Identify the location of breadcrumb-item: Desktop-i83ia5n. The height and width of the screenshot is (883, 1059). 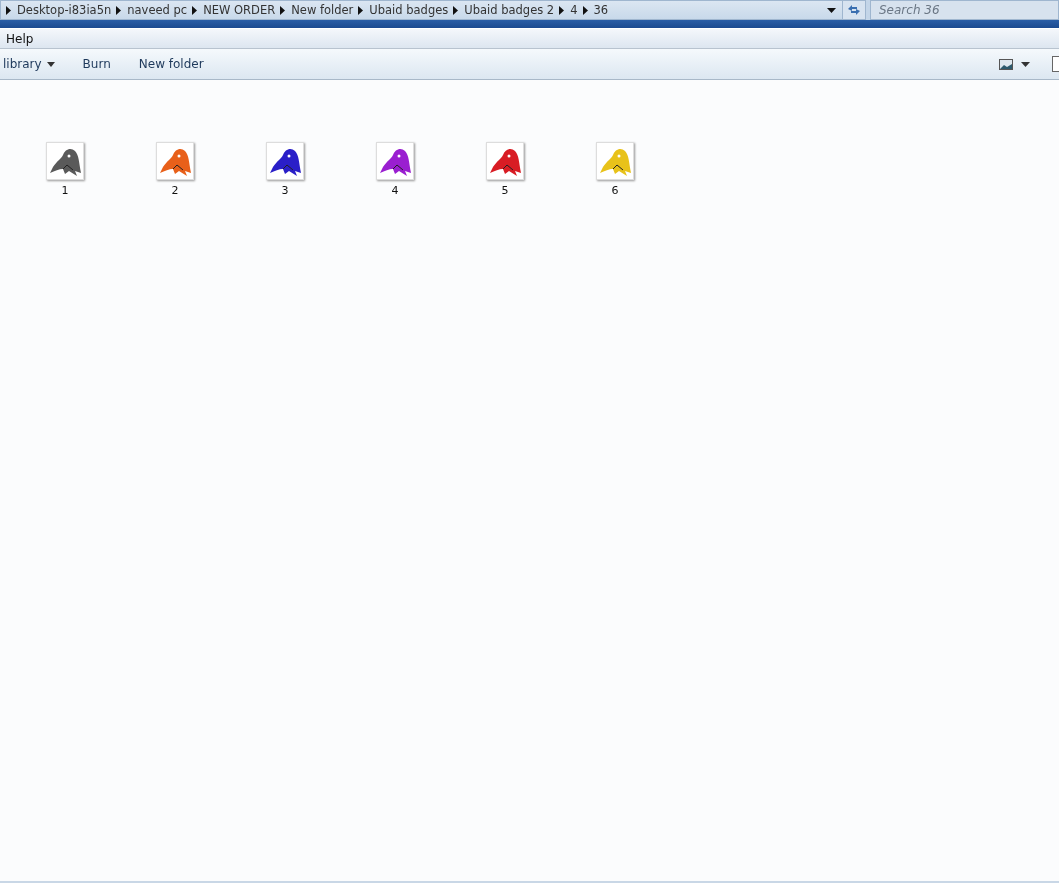
(64, 10).